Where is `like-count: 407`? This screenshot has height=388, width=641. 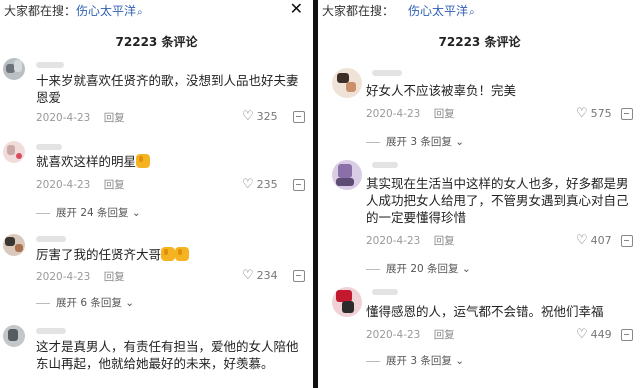
like-count: 407 is located at coordinates (601, 240).